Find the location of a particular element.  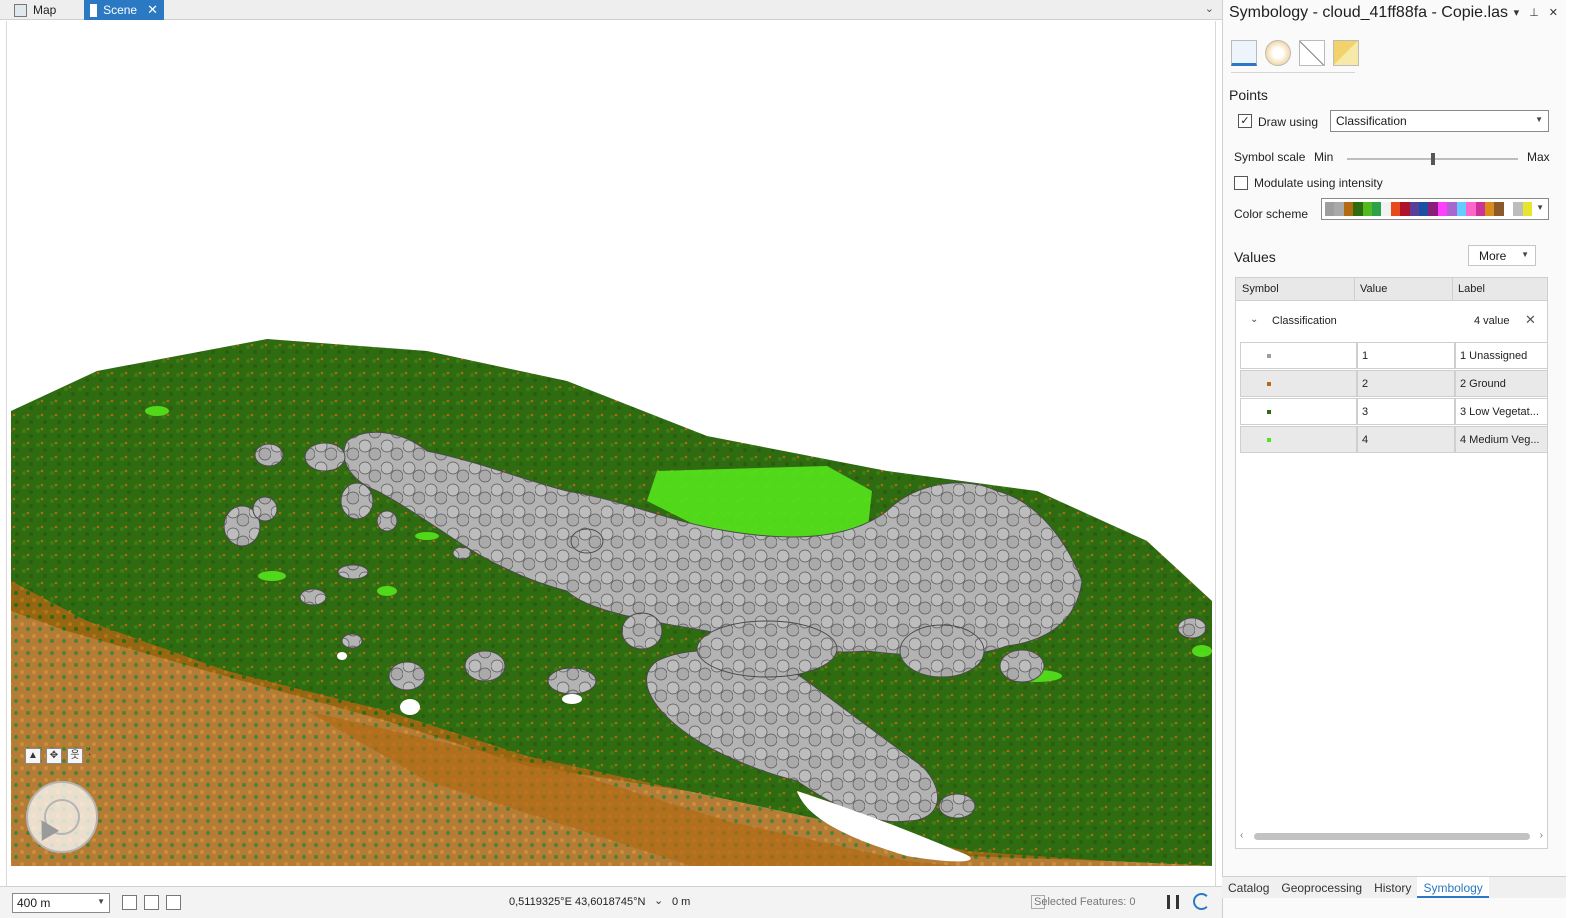

symbol-scale-label: Symbol scale is located at coordinates (1270, 157).